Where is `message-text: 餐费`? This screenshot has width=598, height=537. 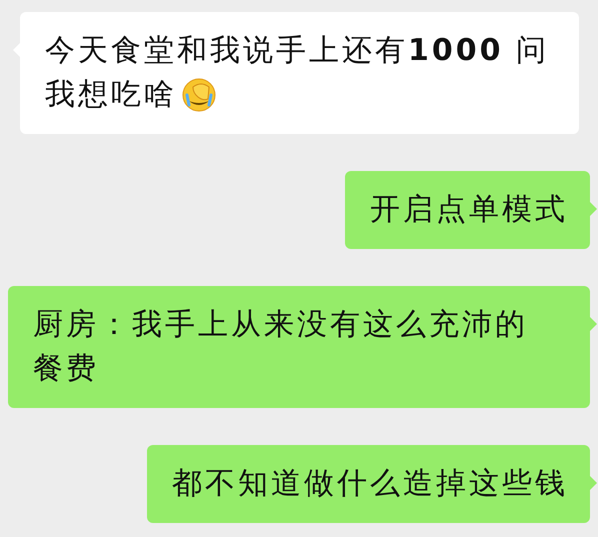 message-text: 餐费 is located at coordinates (66, 369).